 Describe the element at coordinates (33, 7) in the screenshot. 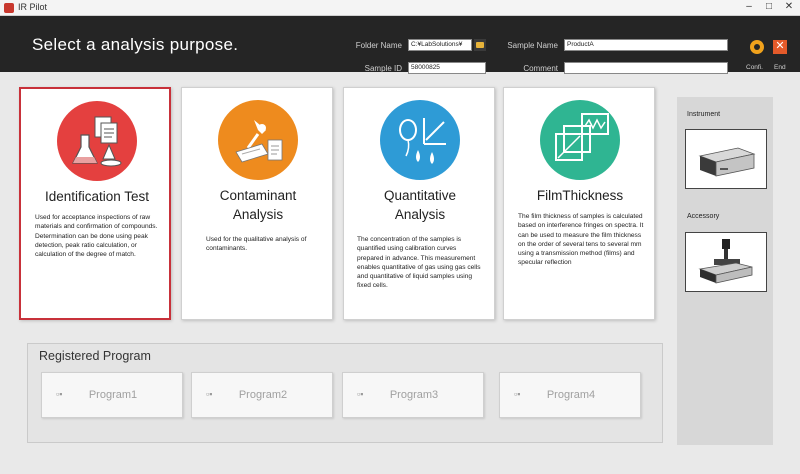

I see `window-title: IR Pilot` at that location.